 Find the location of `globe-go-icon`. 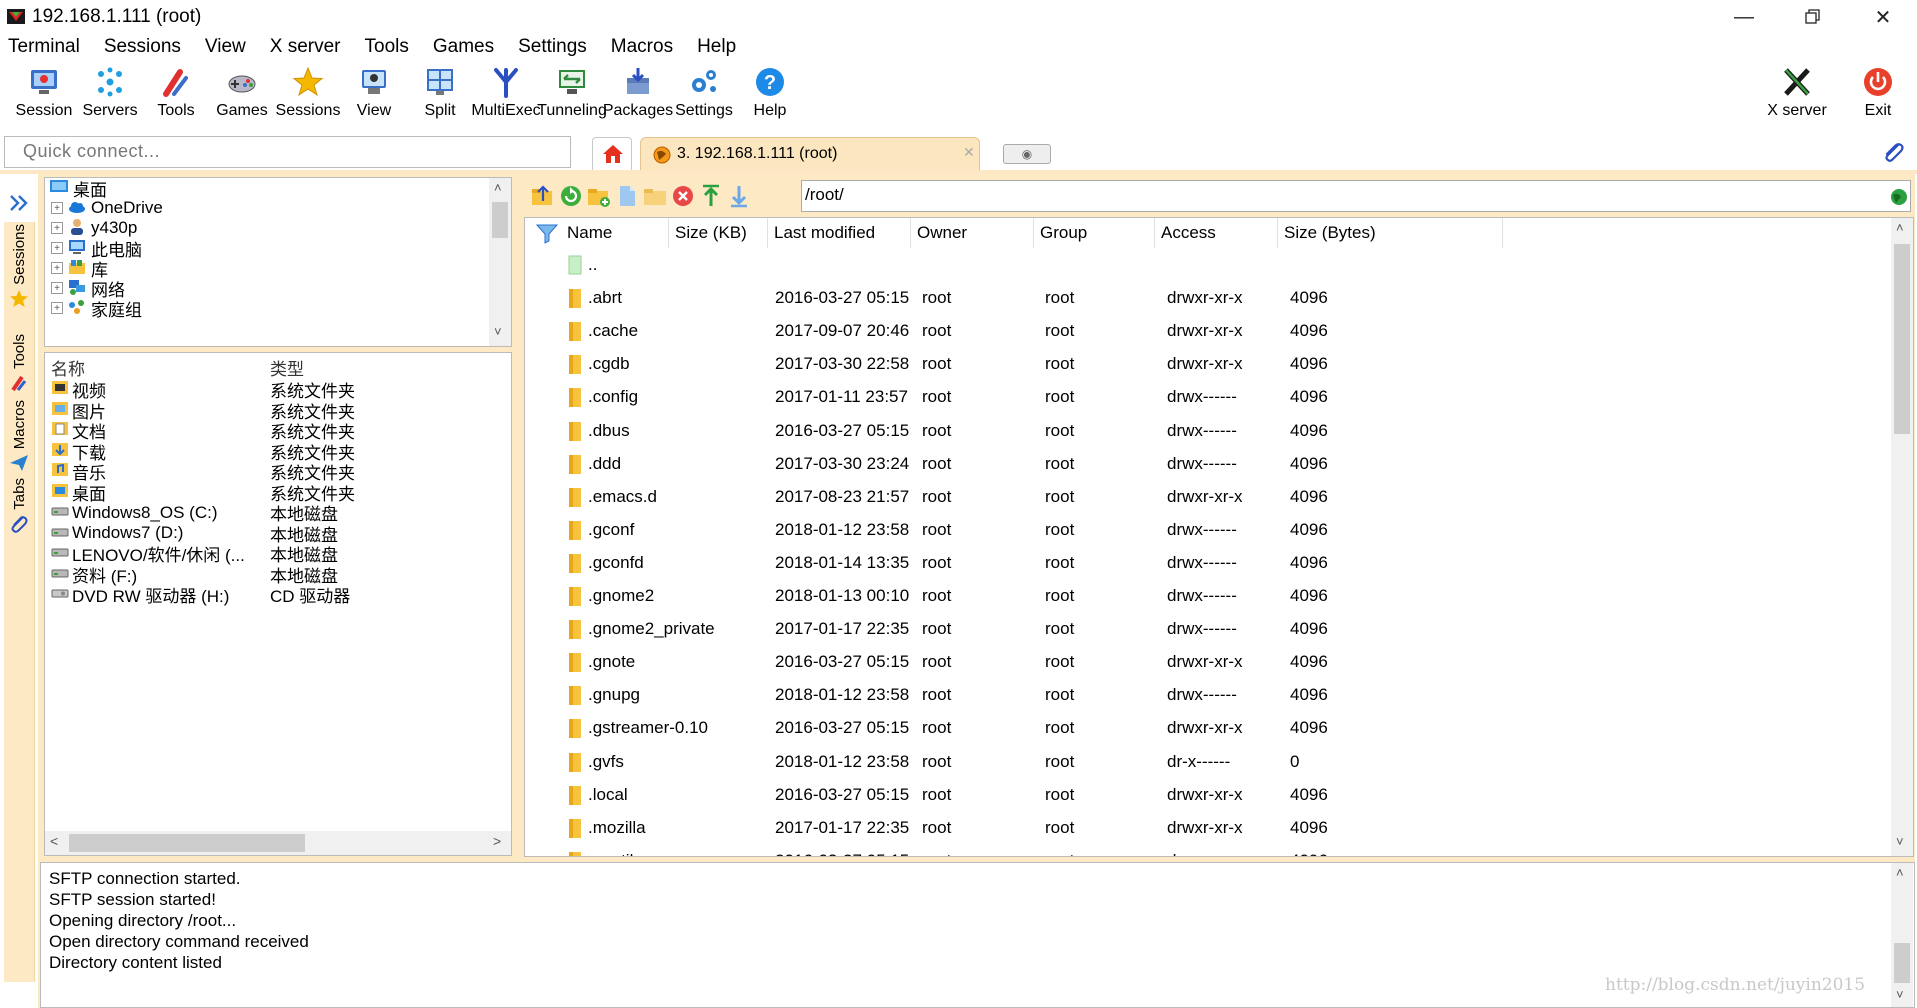

globe-go-icon is located at coordinates (1899, 197).